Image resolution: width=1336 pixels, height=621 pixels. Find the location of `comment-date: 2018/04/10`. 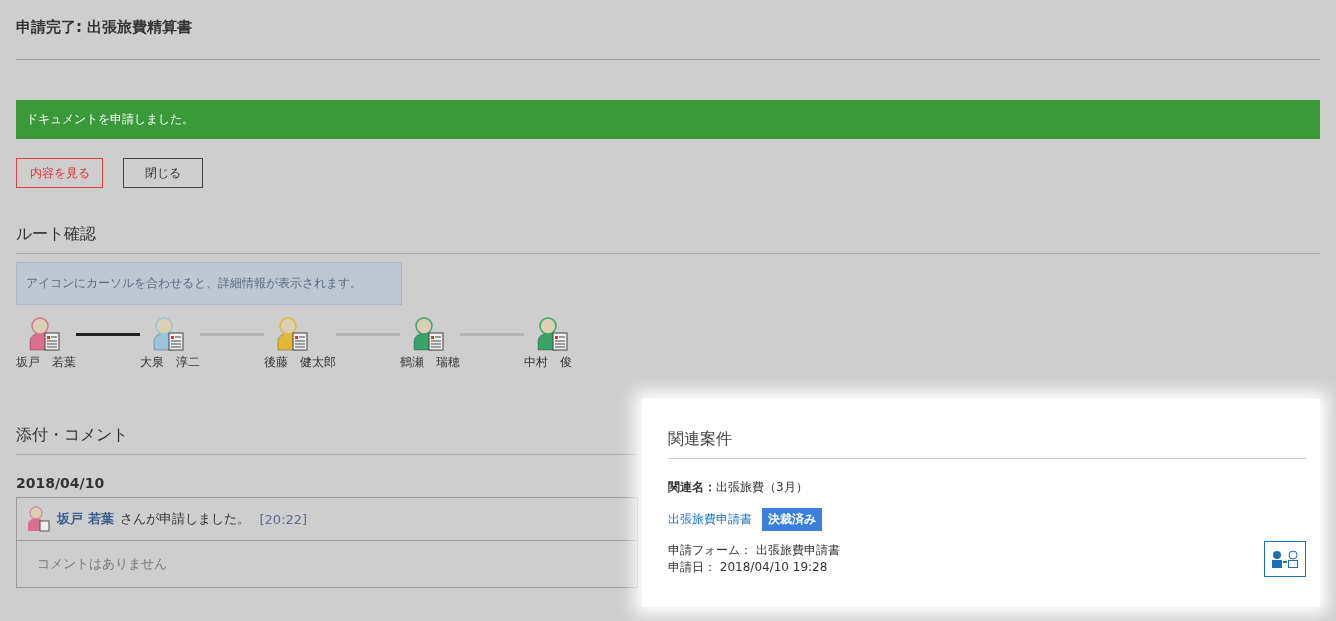

comment-date: 2018/04/10 is located at coordinates (61, 483).